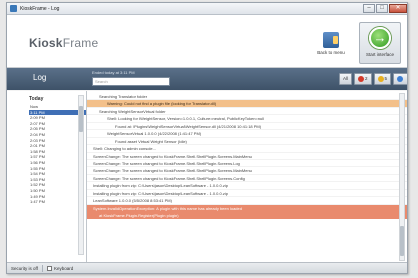  Describe the element at coordinates (113, 72) in the screenshot. I see `filter-label: Ended today at 3:11 PM` at that location.